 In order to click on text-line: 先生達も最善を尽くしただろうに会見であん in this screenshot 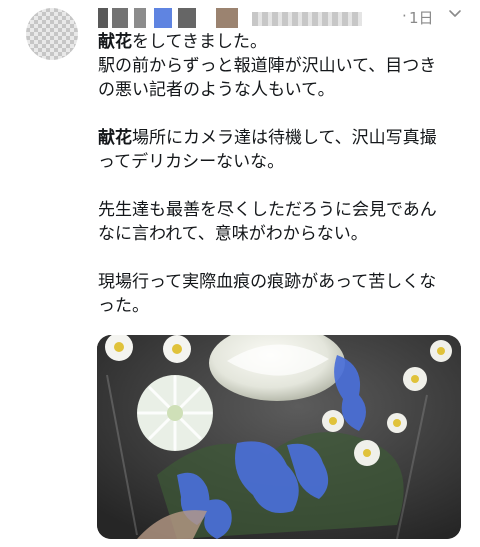, I will do `click(267, 210)`.